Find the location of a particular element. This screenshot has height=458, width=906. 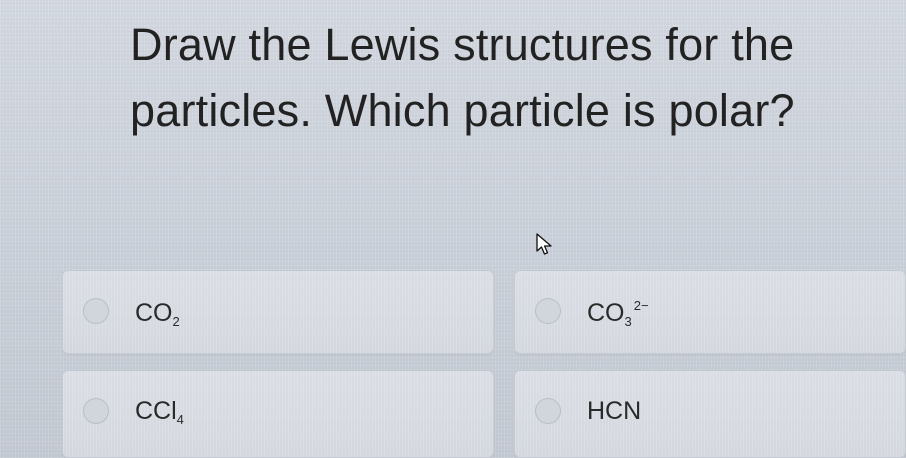

question-line-2: particles. Which particle is polar? is located at coordinates (462, 110).